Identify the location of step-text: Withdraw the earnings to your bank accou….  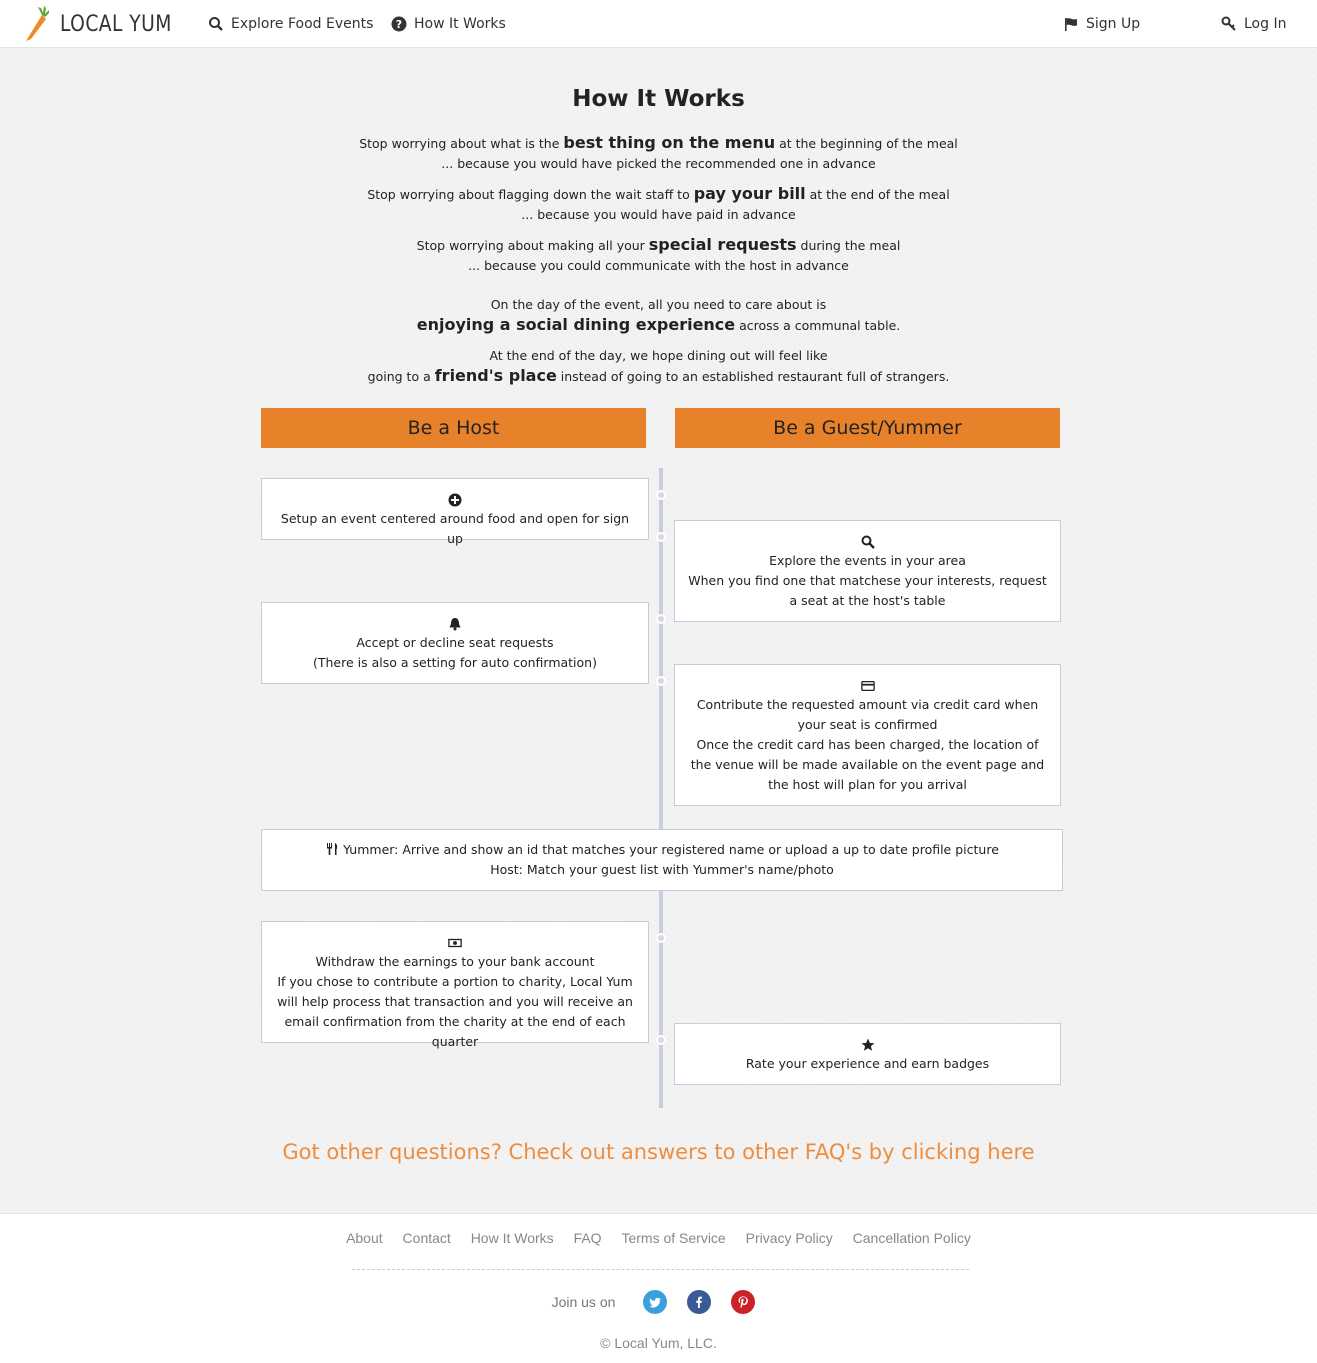
(455, 961).